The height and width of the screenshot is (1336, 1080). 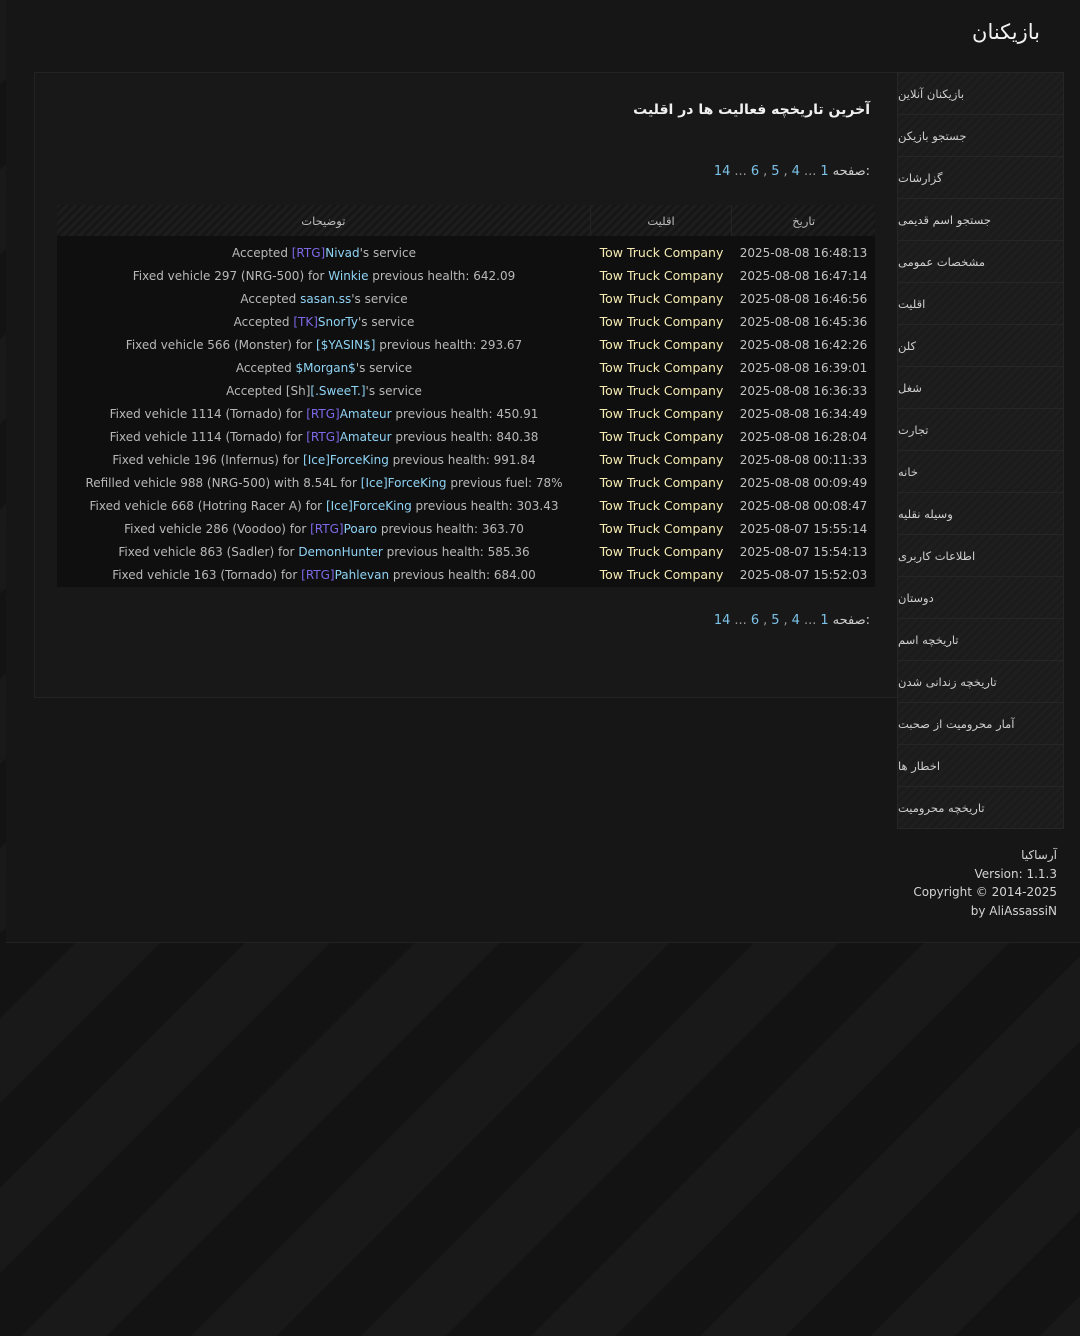 What do you see at coordinates (803, 220) in the screenshot?
I see `column-header-date: تاریخ` at bounding box center [803, 220].